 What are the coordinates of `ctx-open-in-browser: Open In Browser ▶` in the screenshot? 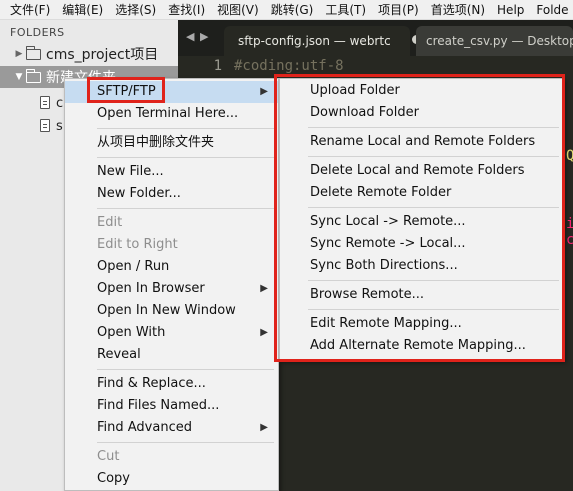 It's located at (171, 289).